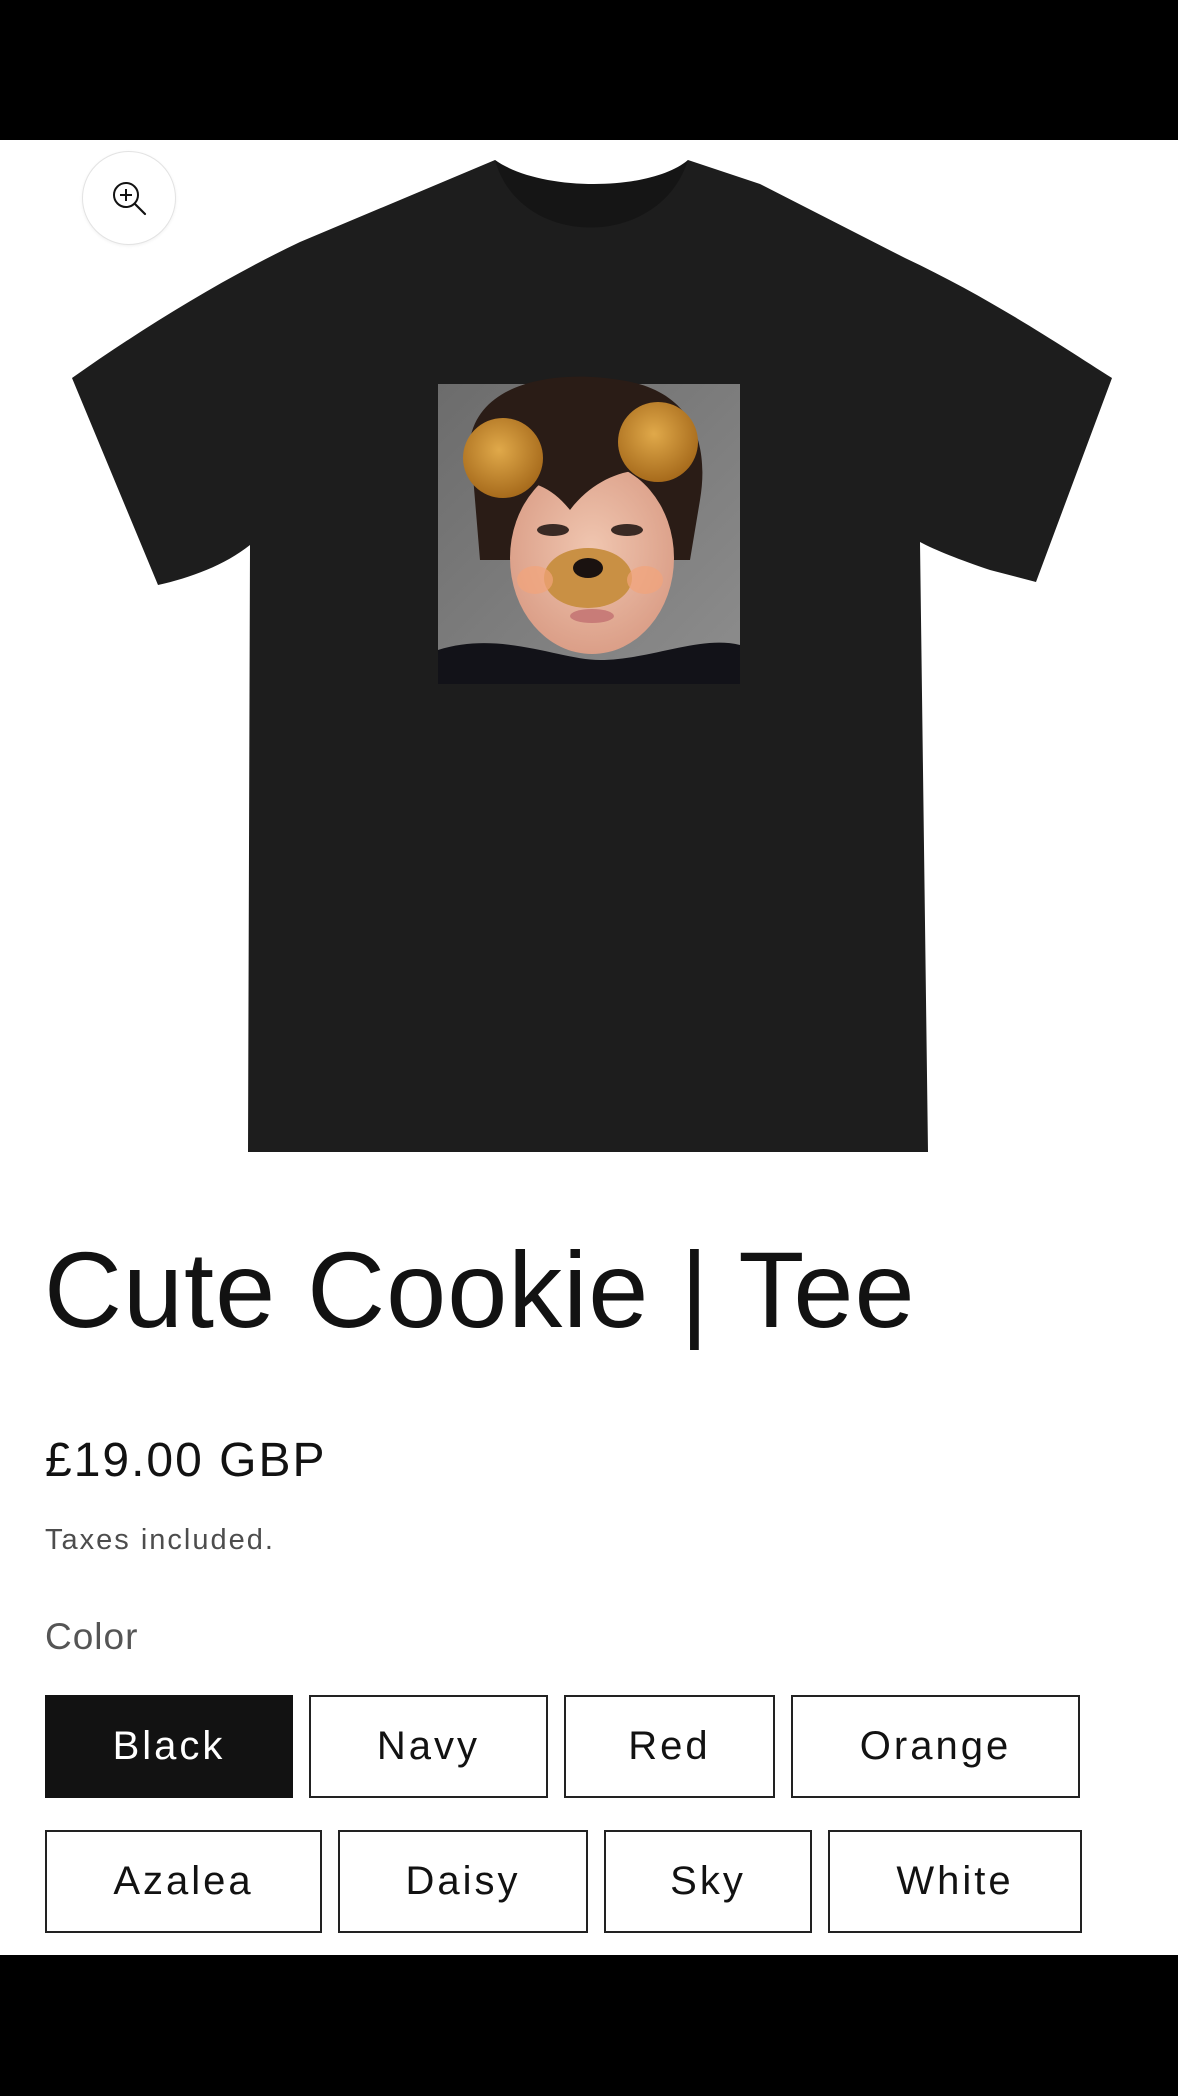 Image resolution: width=1178 pixels, height=2096 pixels. What do you see at coordinates (955, 1881) in the screenshot?
I see `color-option-white: White` at bounding box center [955, 1881].